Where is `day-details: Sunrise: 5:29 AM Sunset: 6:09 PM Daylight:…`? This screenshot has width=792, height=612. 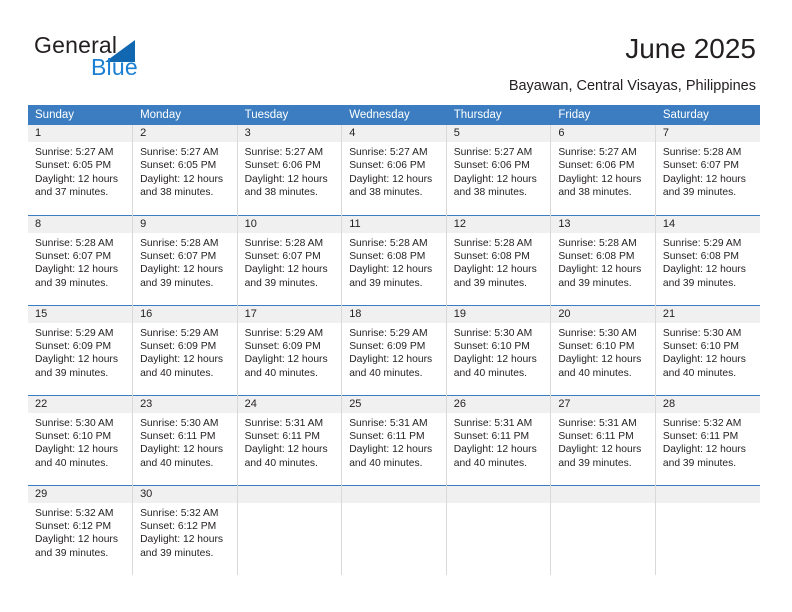 day-details: Sunrise: 5:29 AM Sunset: 6:09 PM Daylight:… is located at coordinates (80, 352).